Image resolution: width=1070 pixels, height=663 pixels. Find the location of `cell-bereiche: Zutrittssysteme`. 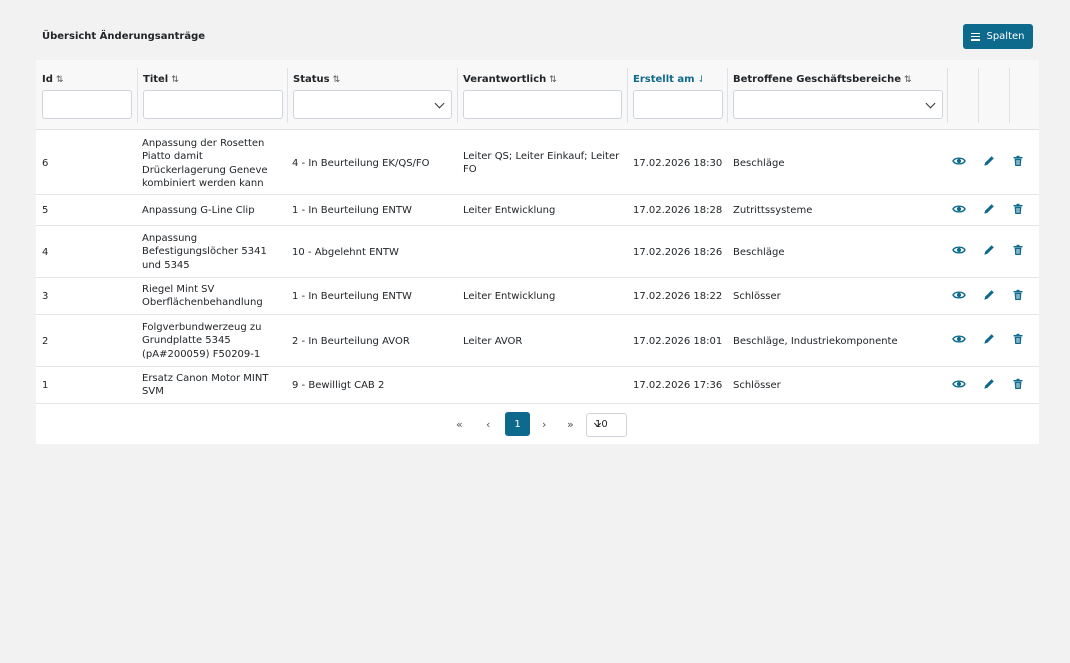

cell-bereiche: Zutrittssysteme is located at coordinates (773, 210).